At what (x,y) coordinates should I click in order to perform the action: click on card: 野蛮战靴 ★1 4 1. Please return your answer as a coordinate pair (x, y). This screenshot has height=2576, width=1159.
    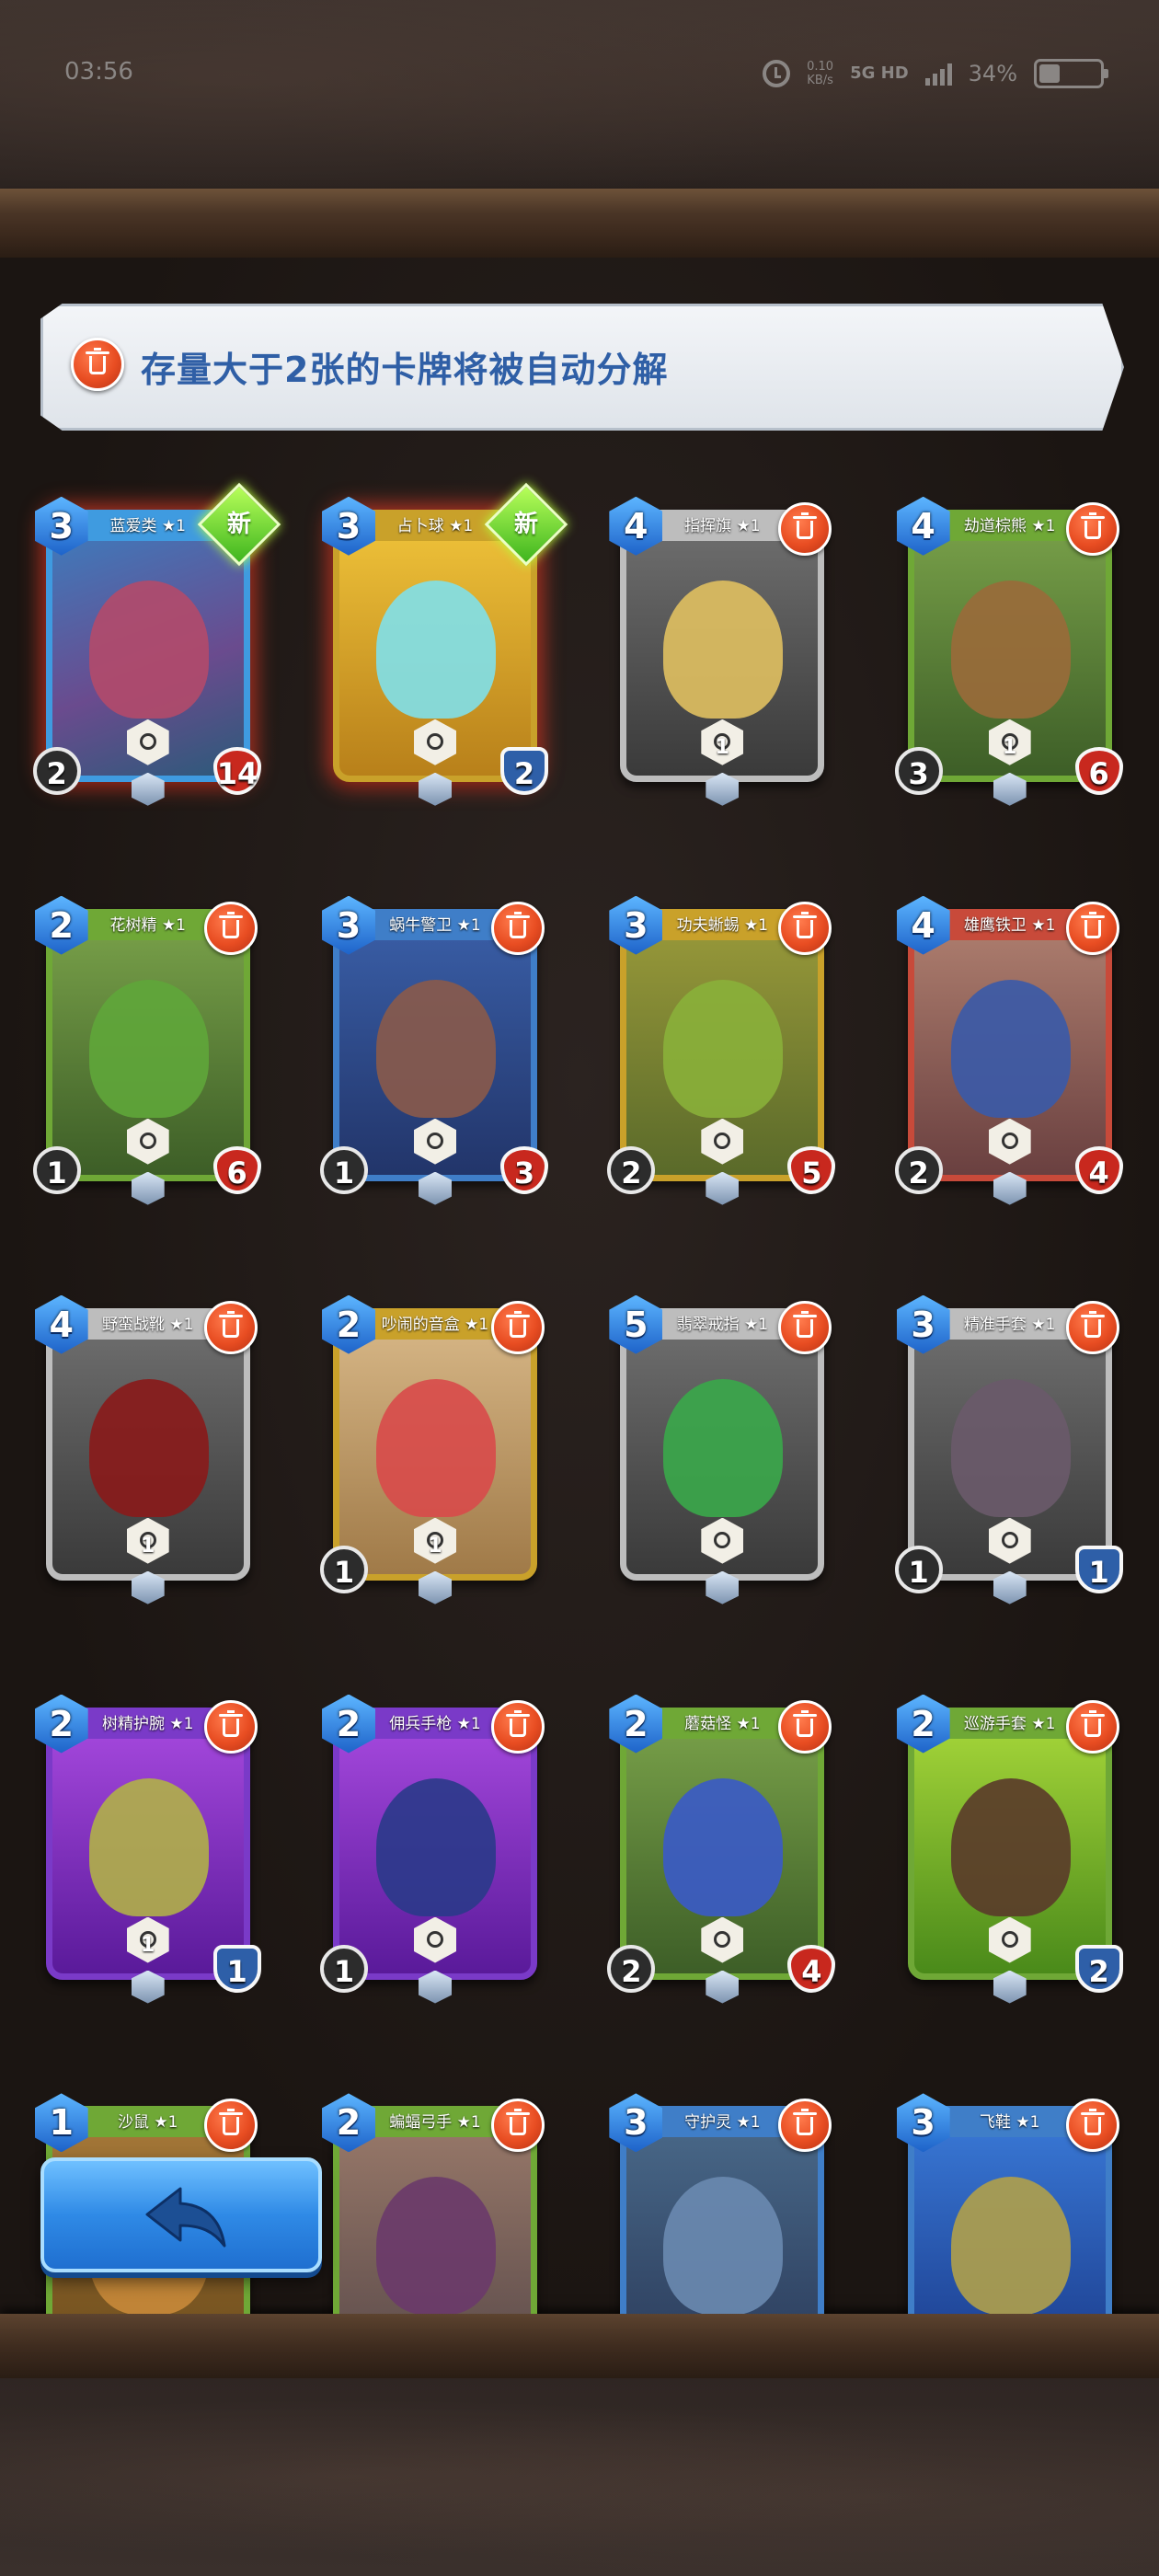
    Looking at the image, I should click on (148, 1448).